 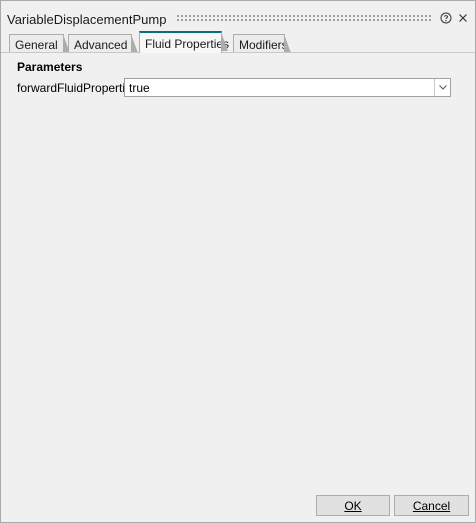 I want to click on cancel-button-label: Cancel, so click(x=431, y=505).